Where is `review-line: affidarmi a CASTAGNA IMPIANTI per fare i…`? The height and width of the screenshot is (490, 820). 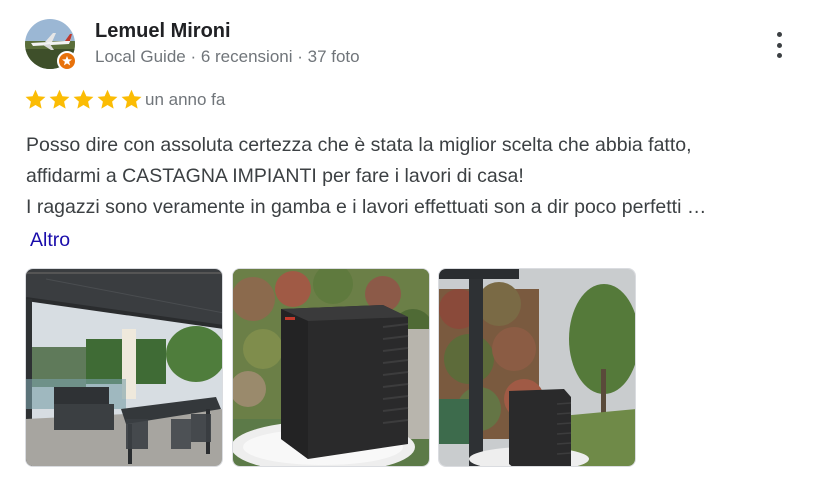 review-line: affidarmi a CASTAGNA IMPIANTI per fare i… is located at coordinates (275, 176).